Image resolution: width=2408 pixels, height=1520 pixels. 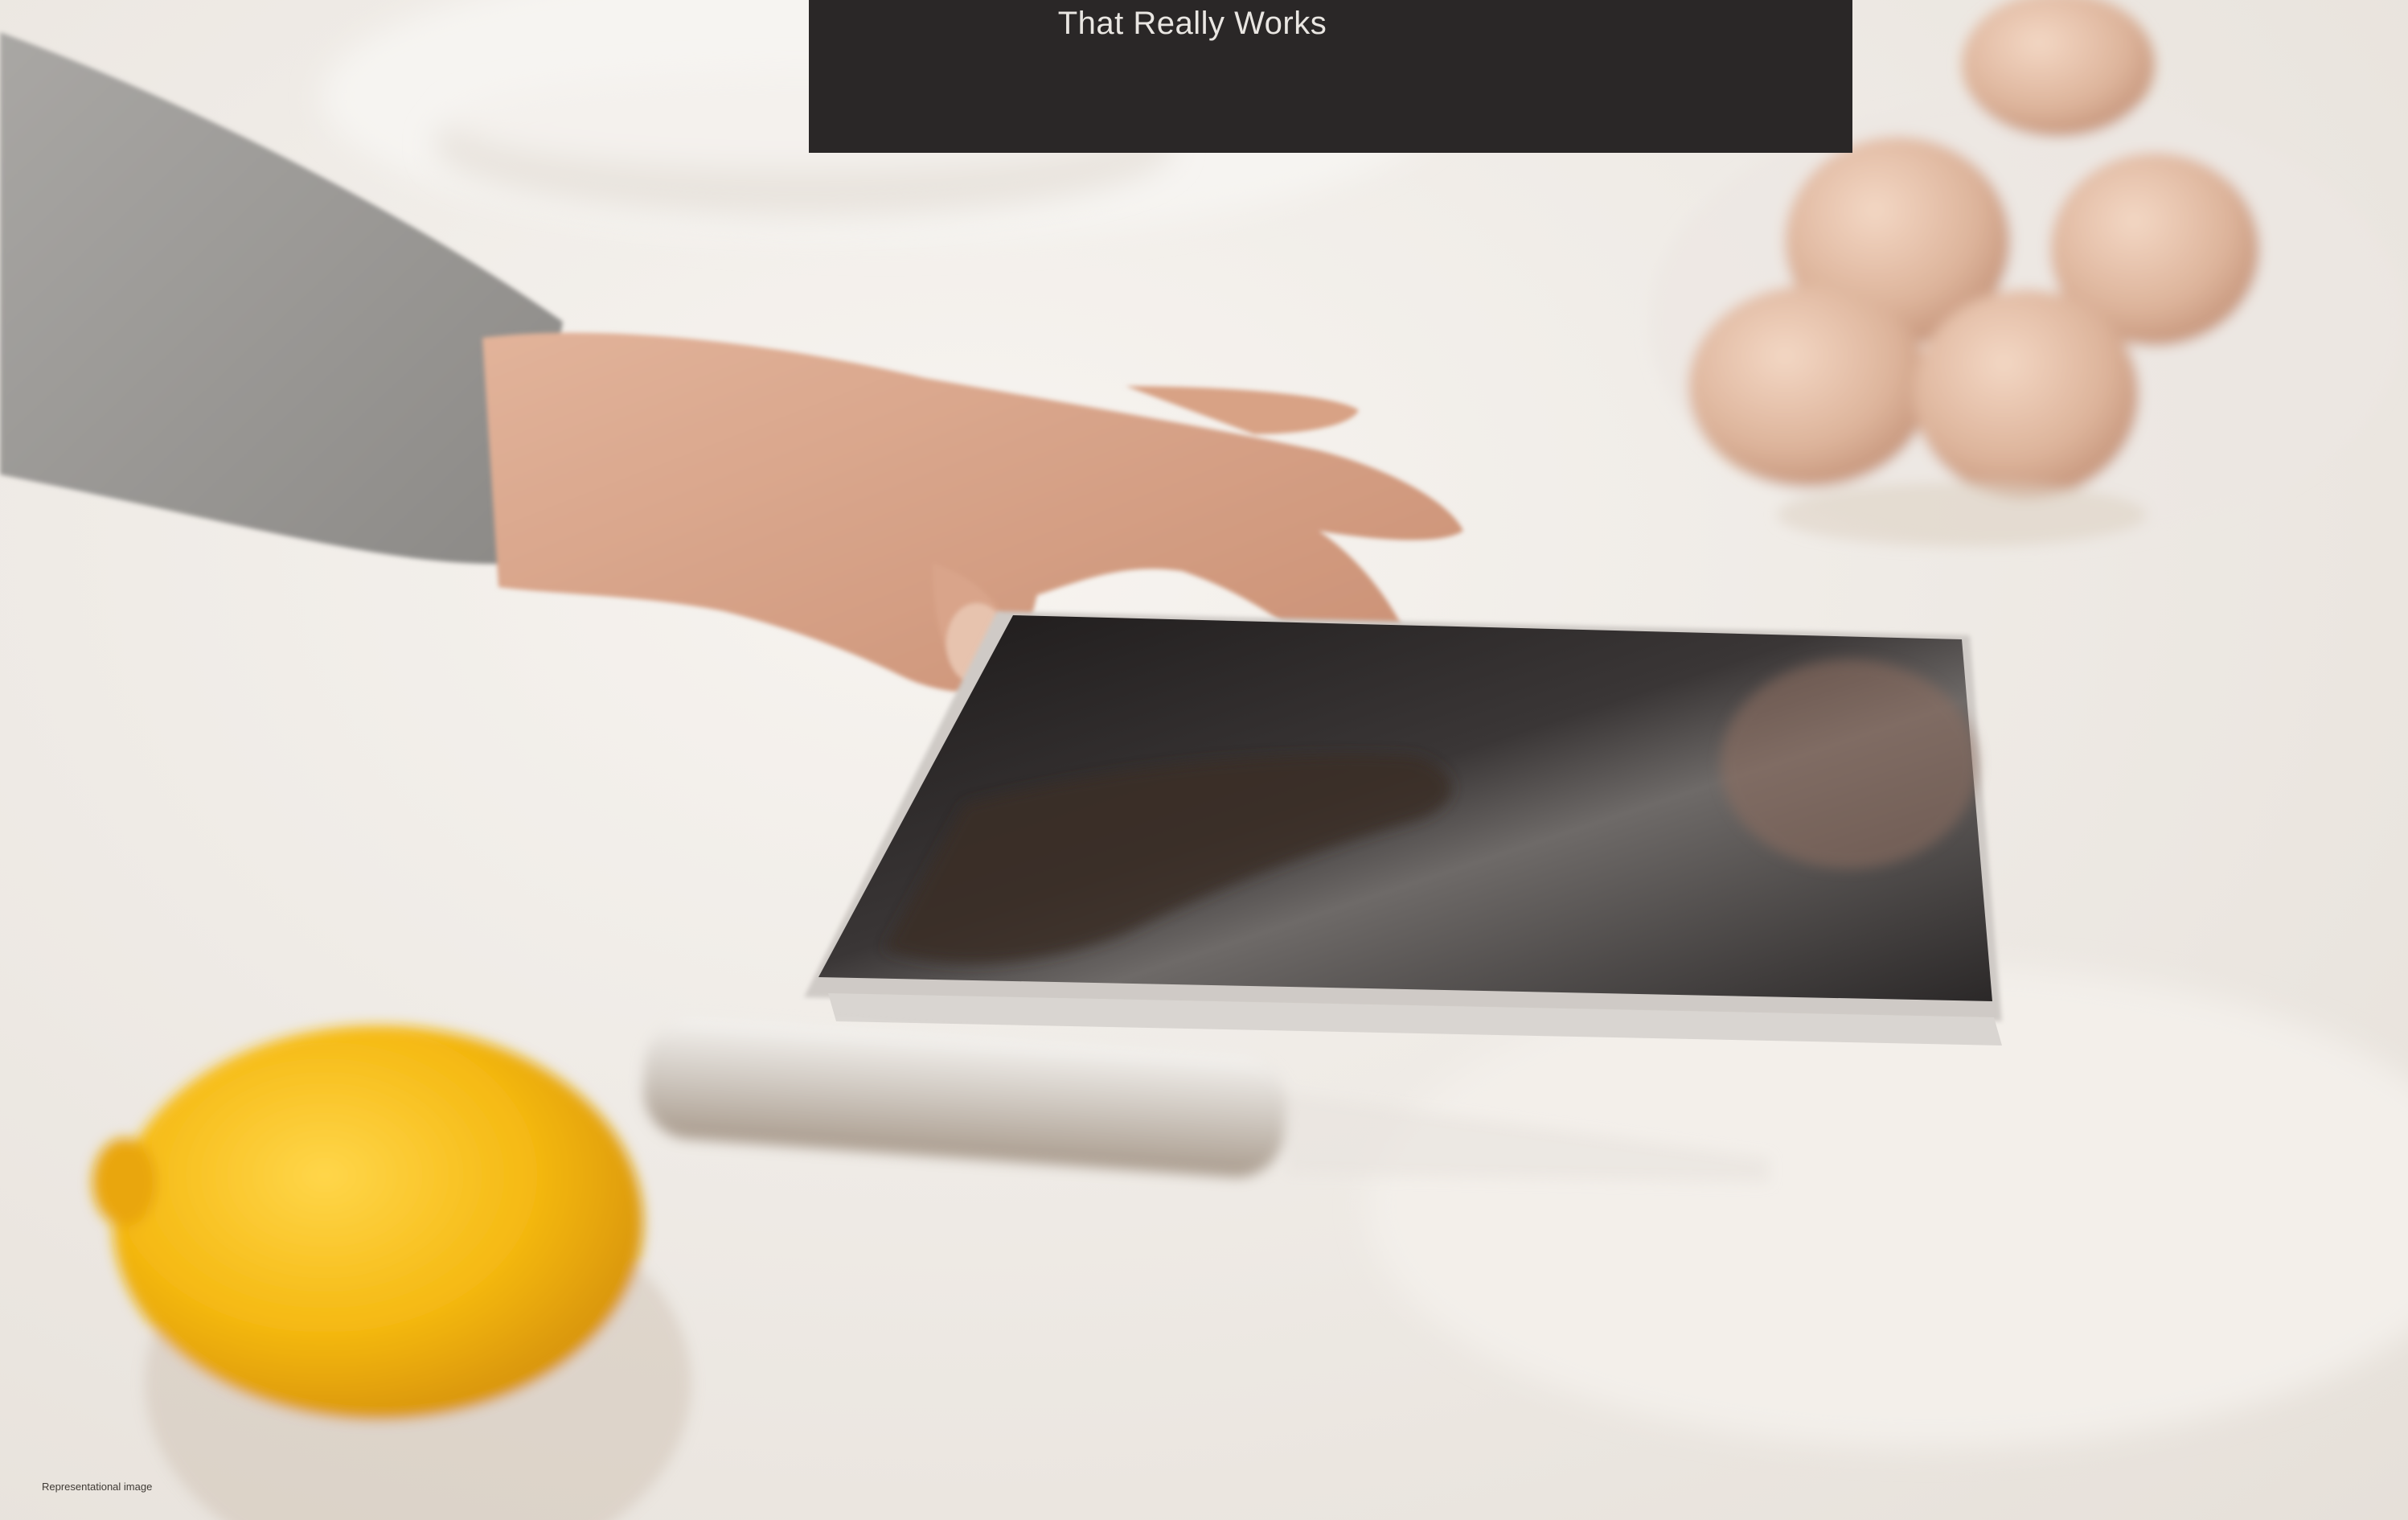 I want to click on headline-banner: That Really Works, so click(x=1330, y=76).